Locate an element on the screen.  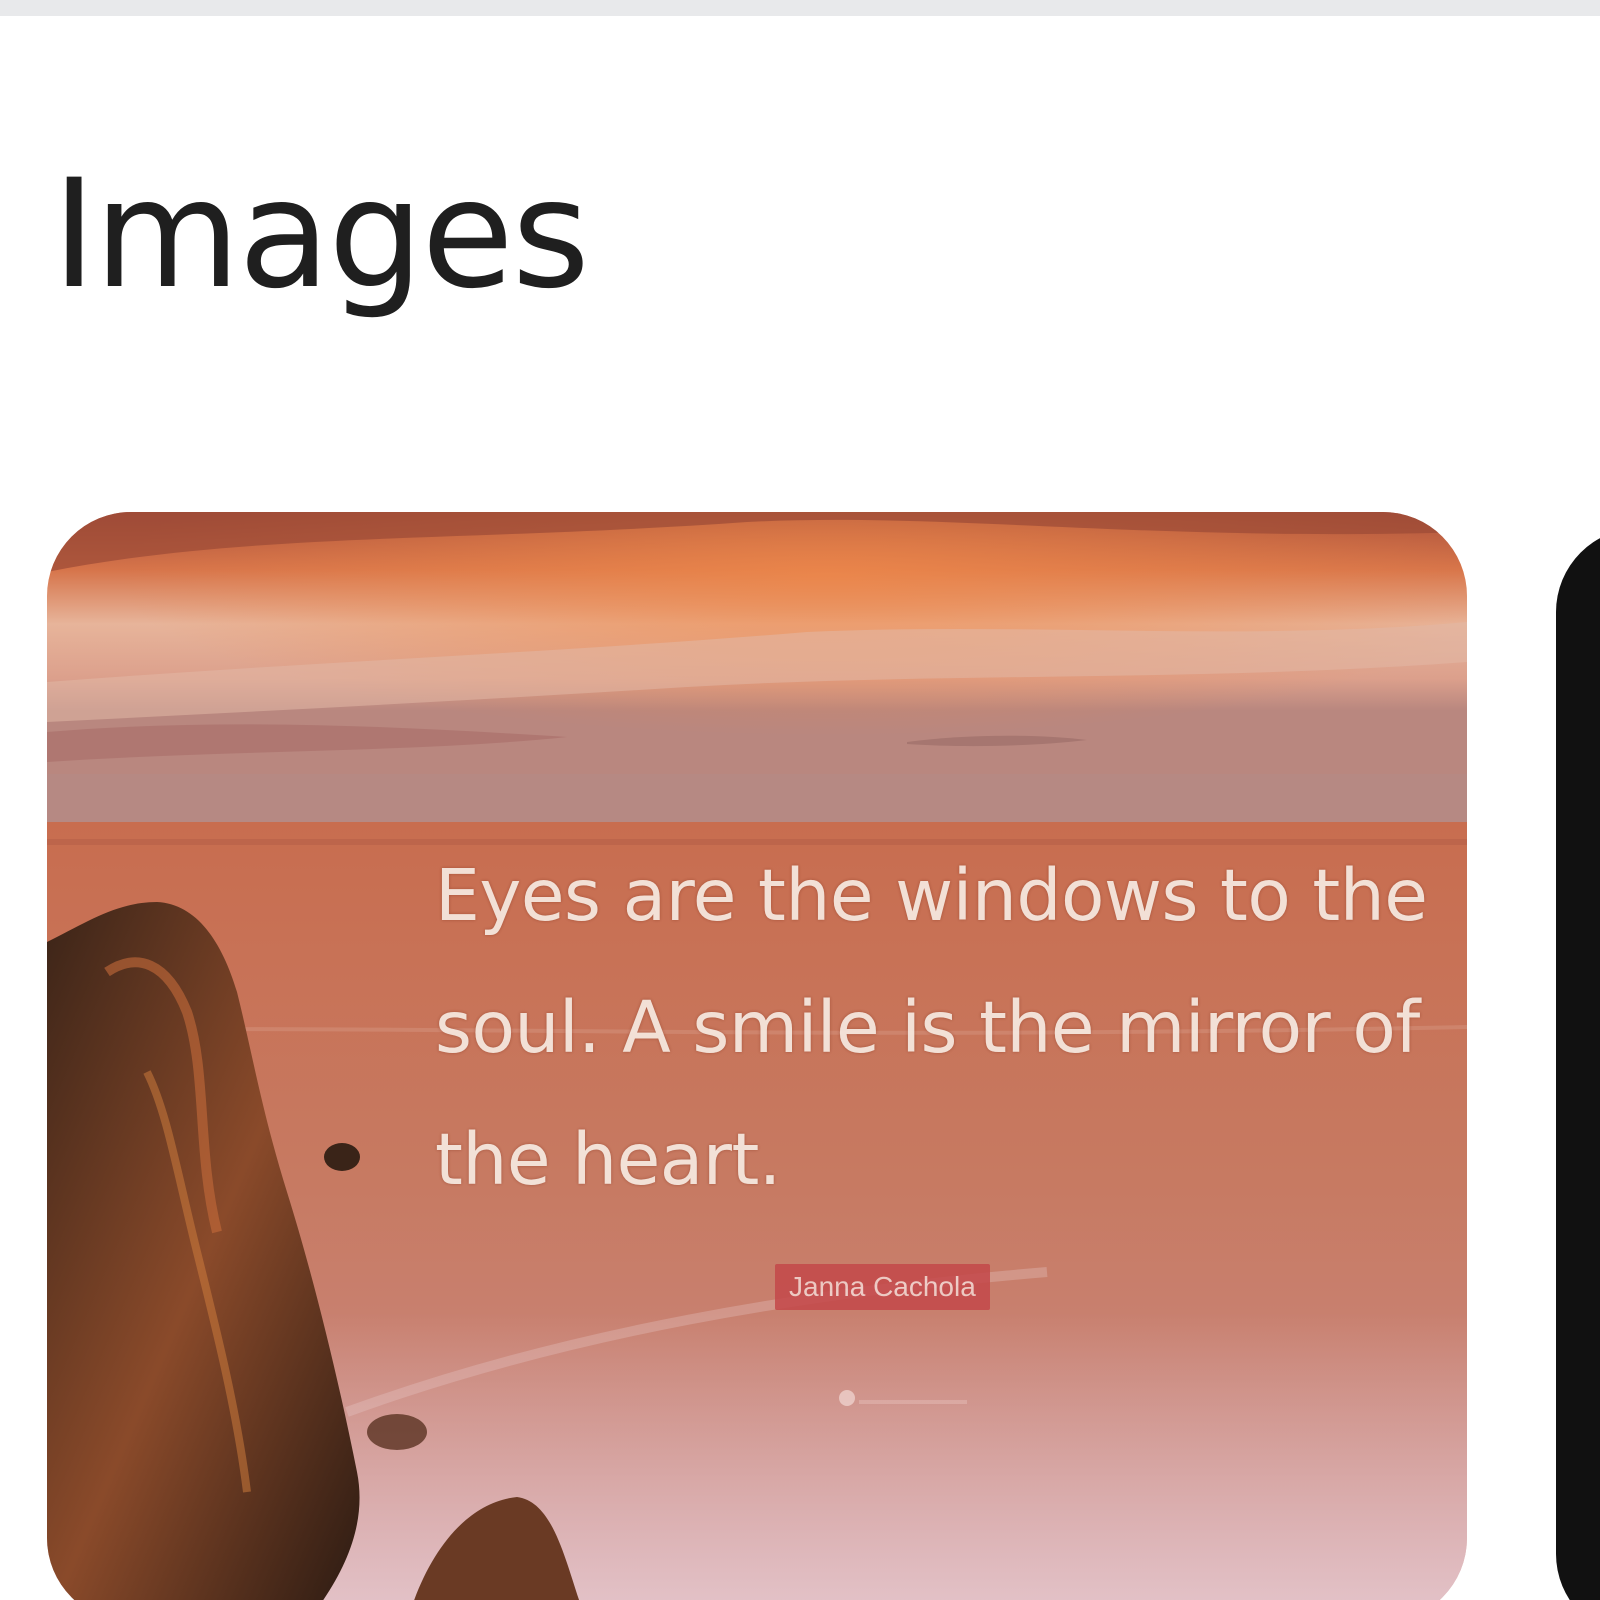
quote-author: Janna Cachola is located at coordinates (882, 1287).